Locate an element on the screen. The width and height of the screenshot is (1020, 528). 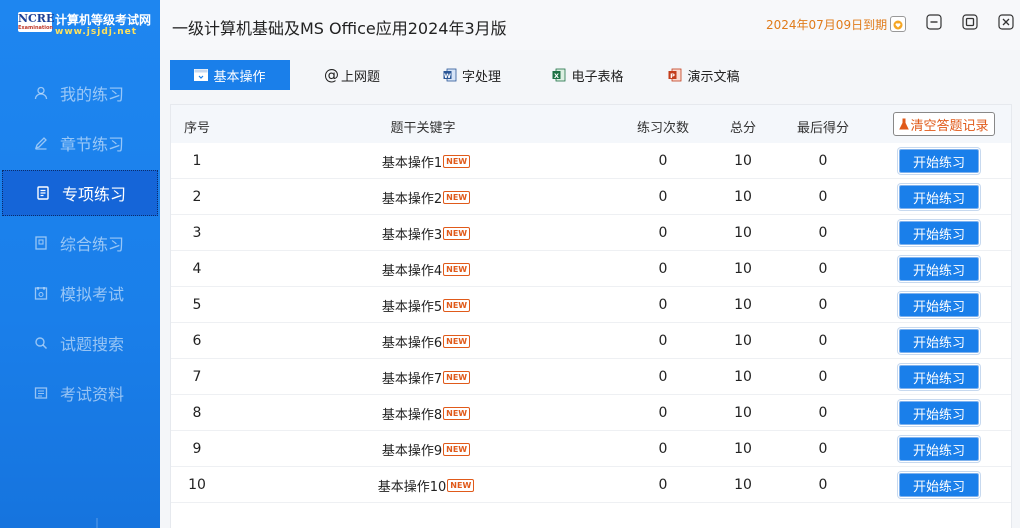
tab-label: 演示文稿 is located at coordinates (713, 77).